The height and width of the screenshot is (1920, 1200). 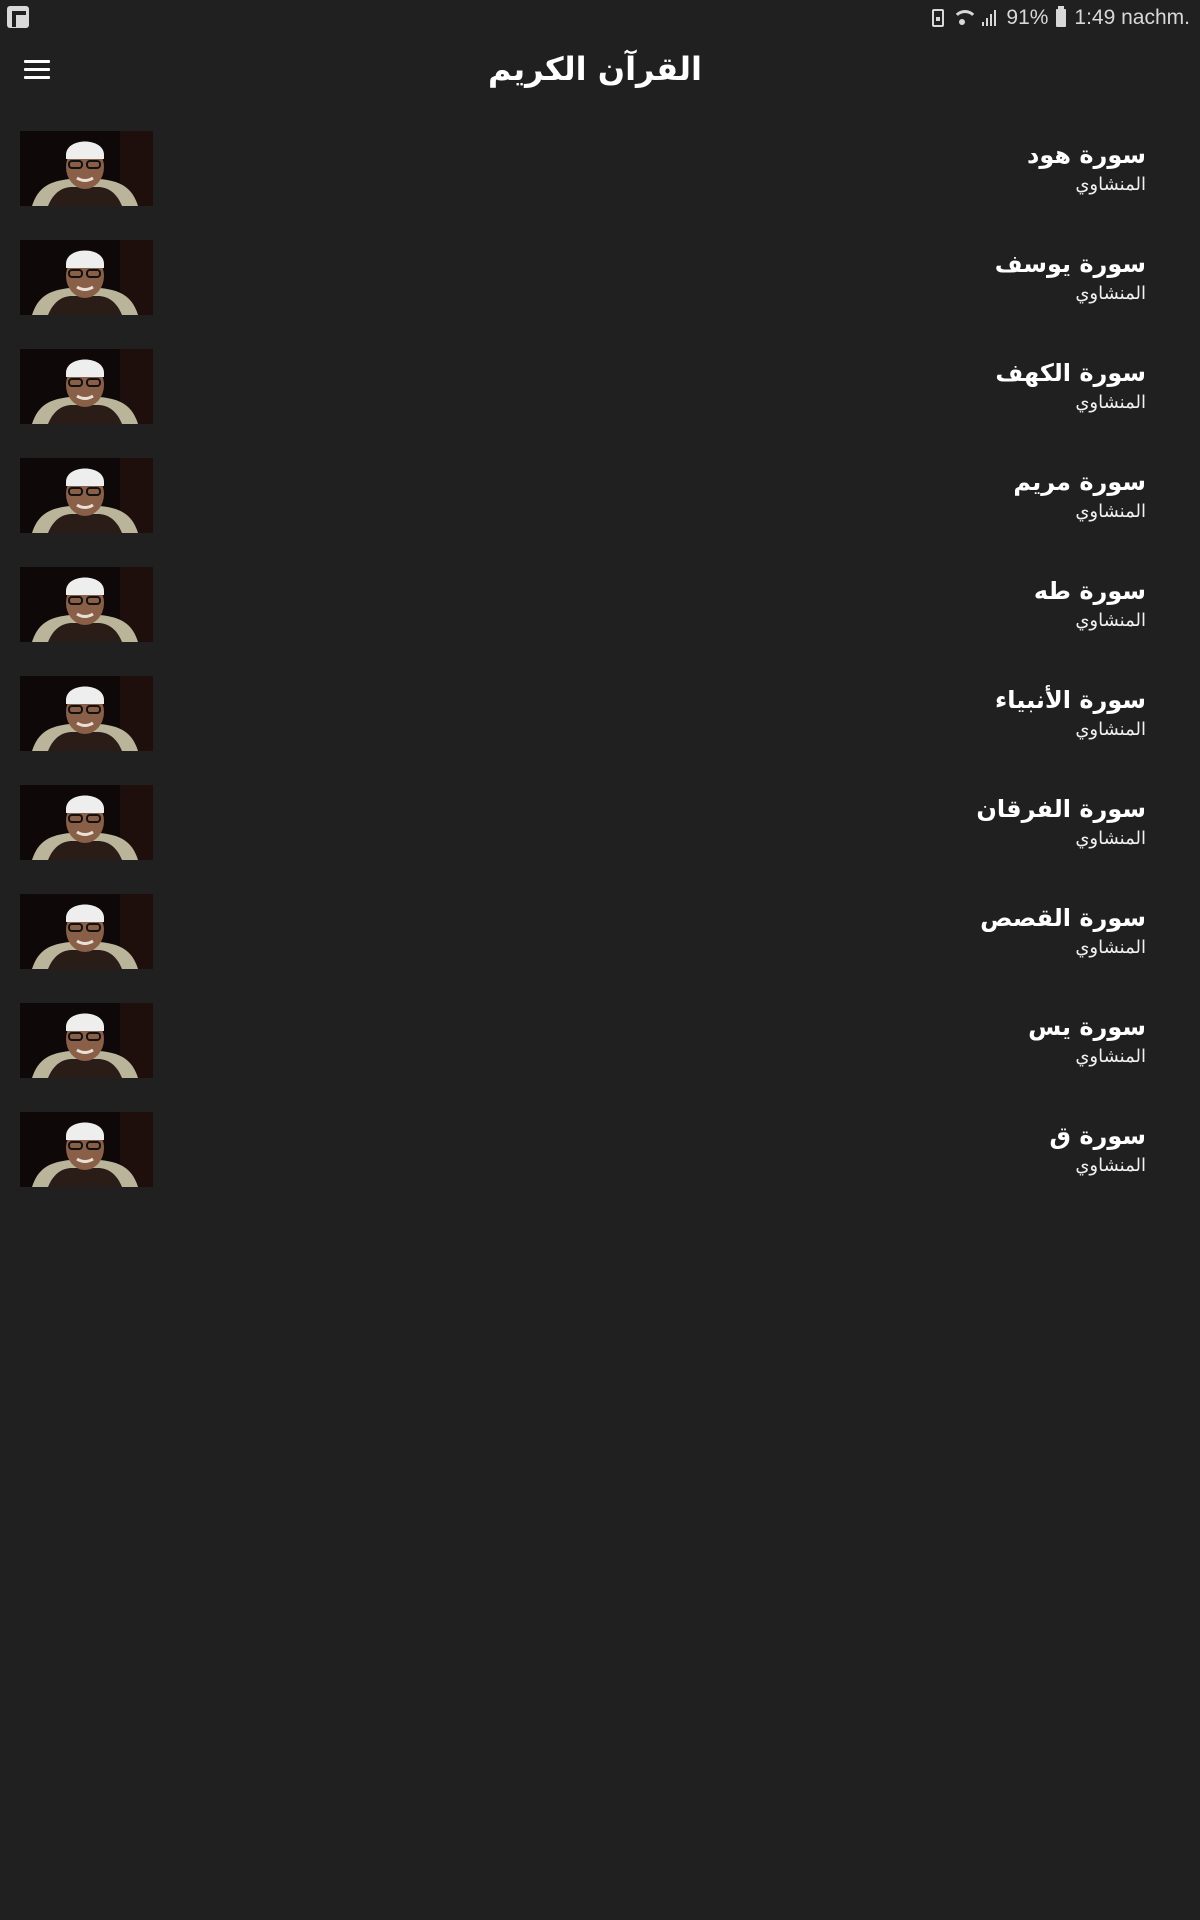 I want to click on page-title: القرآن الكريم, so click(x=595, y=69).